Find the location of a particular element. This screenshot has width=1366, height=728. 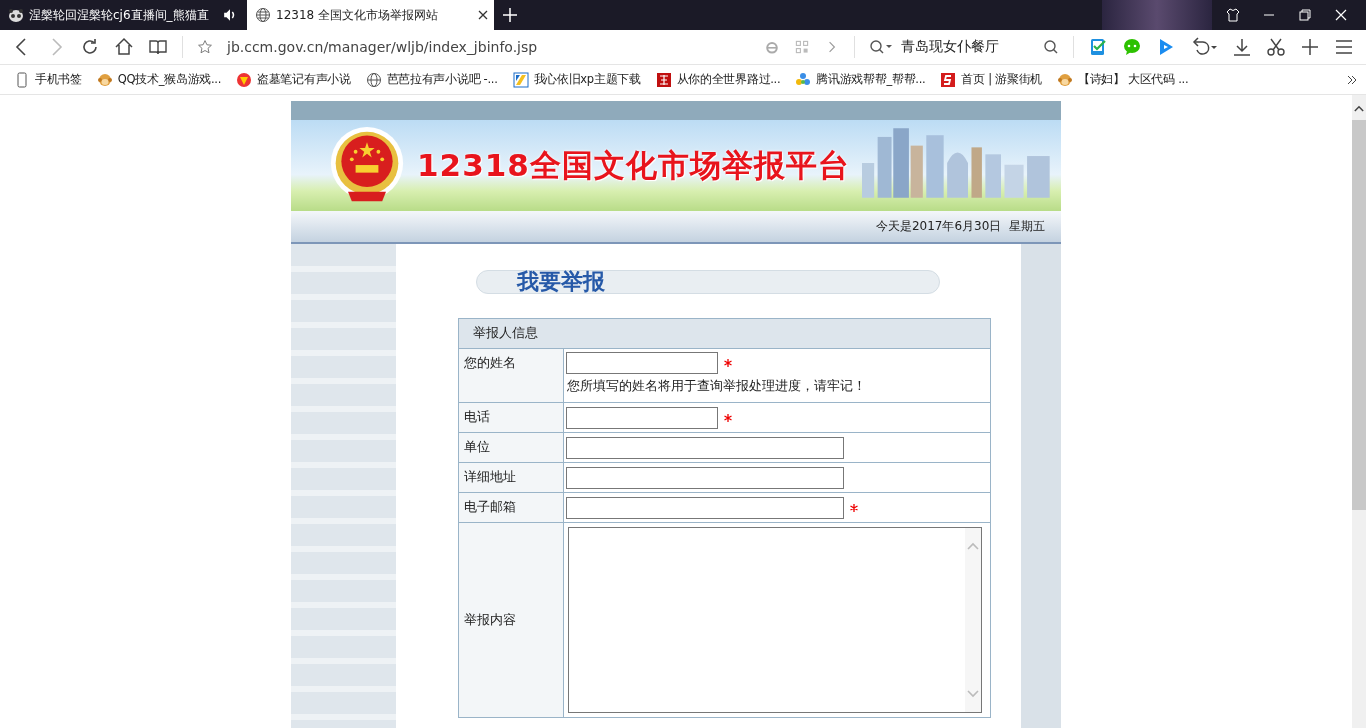

window-logo-icon is located at coordinates (520, 79).